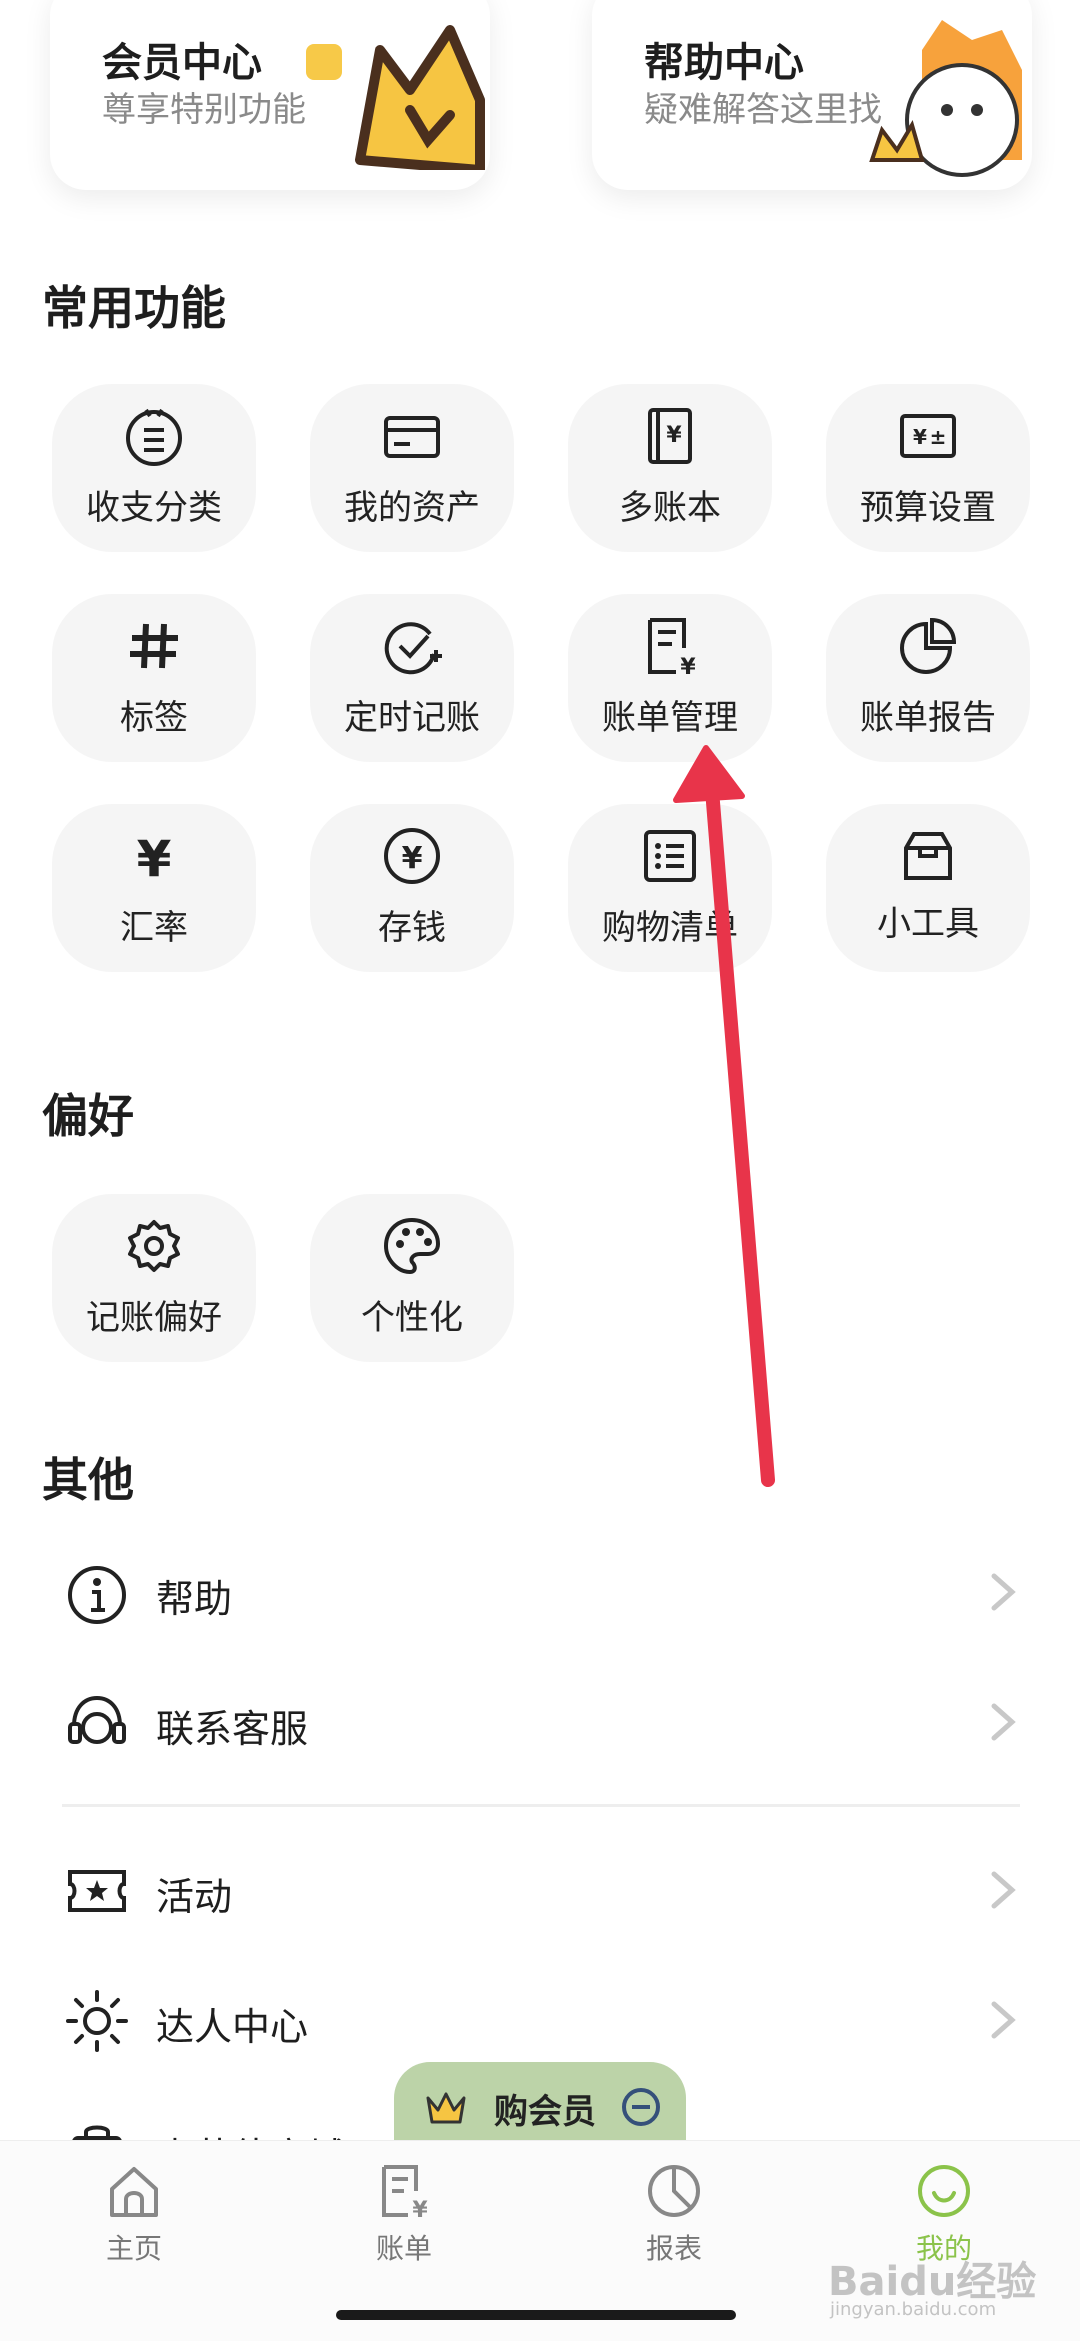  What do you see at coordinates (413, 648) in the screenshot?
I see `scheduled-check-icon` at bounding box center [413, 648].